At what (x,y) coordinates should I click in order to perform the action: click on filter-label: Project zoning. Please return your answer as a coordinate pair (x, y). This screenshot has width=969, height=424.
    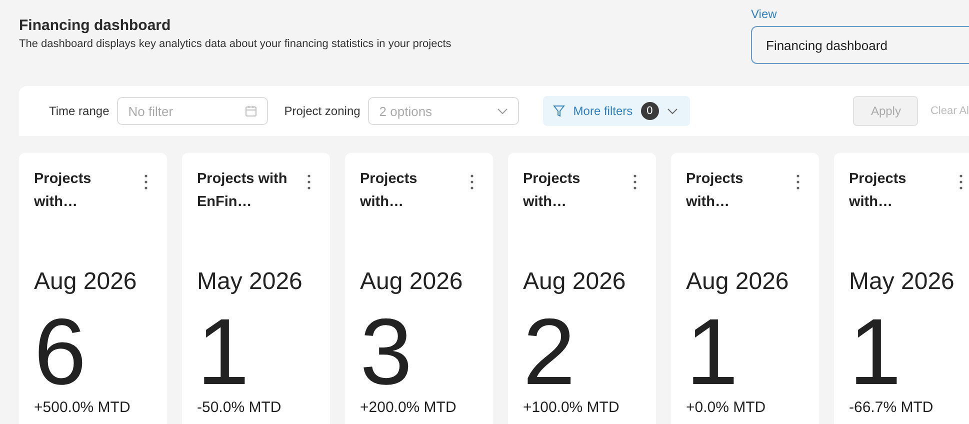
    Looking at the image, I should click on (322, 111).